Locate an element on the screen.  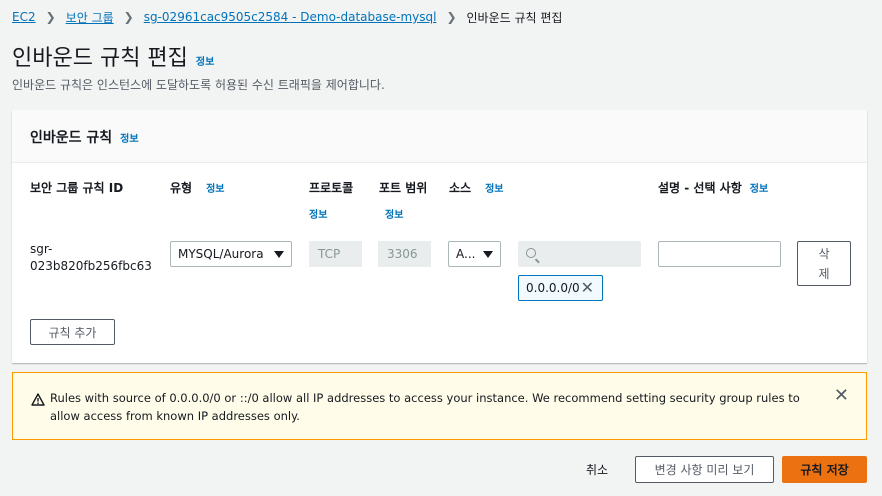
panel-title: 인바운드 규칙 is located at coordinates (71, 138).